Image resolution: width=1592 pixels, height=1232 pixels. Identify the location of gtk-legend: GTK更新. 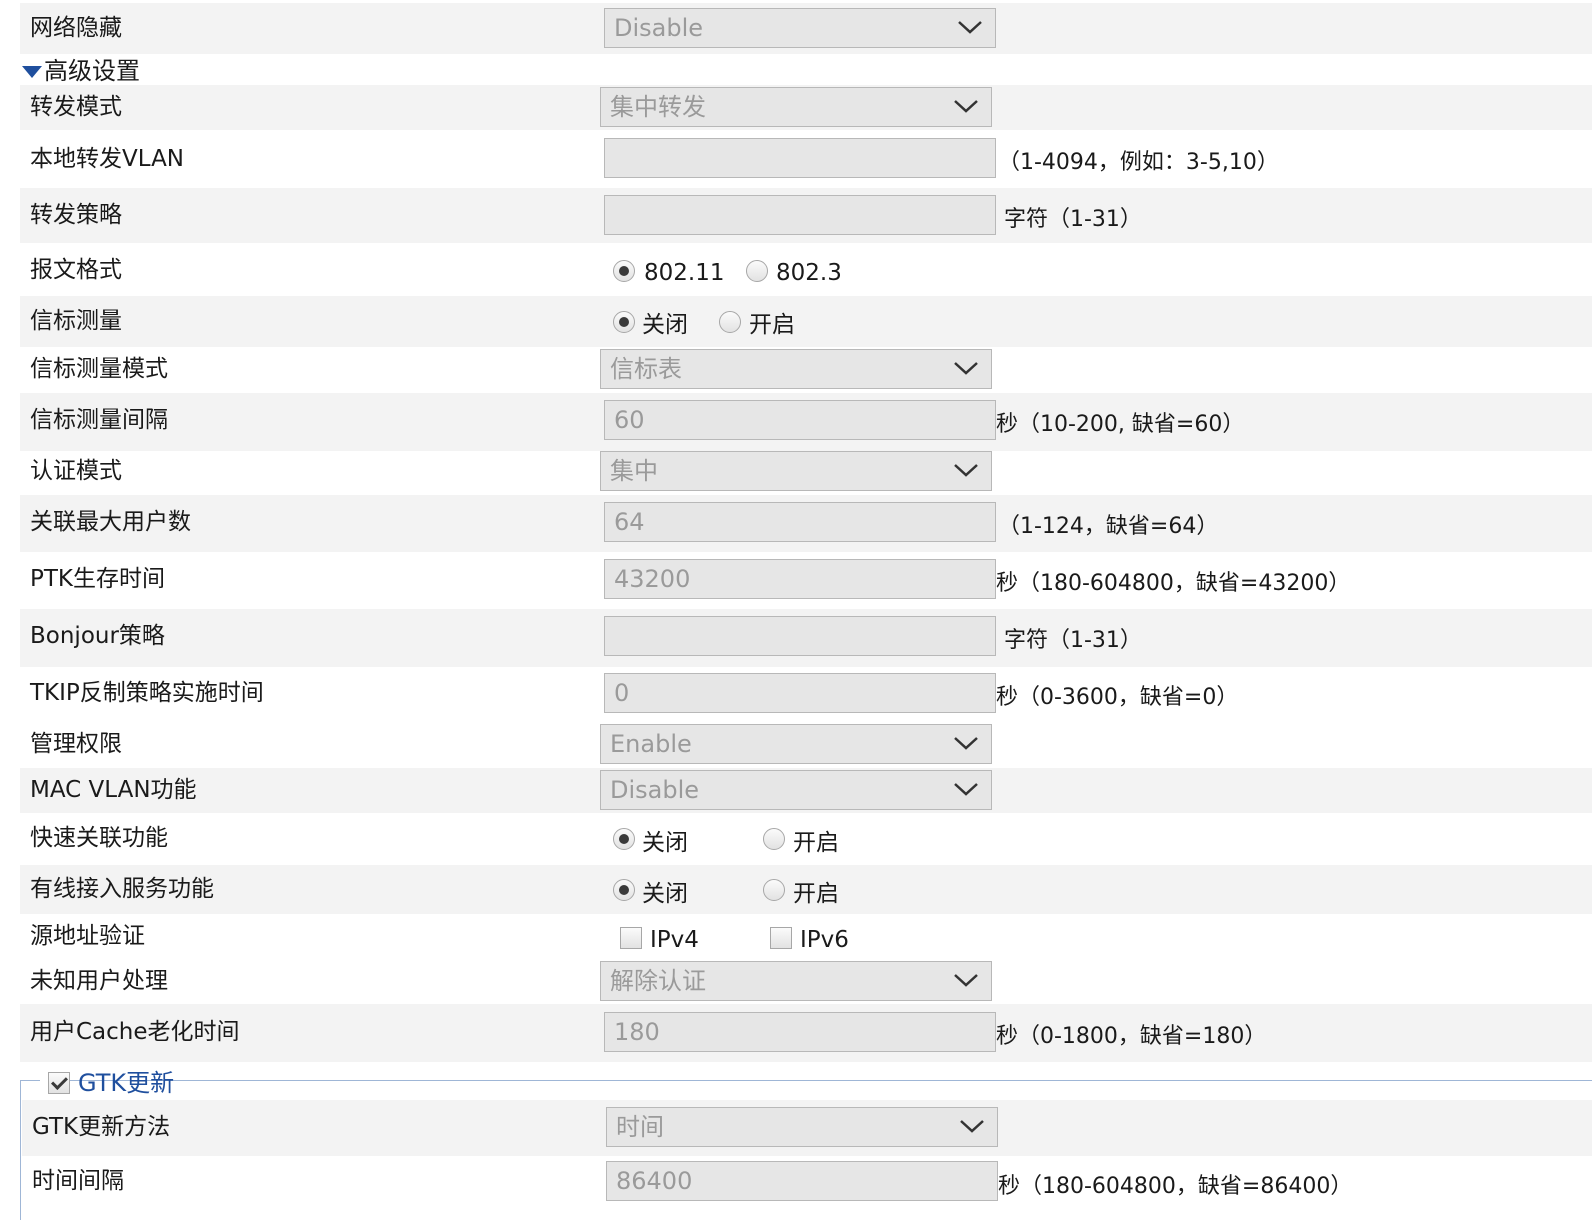
(107, 1083).